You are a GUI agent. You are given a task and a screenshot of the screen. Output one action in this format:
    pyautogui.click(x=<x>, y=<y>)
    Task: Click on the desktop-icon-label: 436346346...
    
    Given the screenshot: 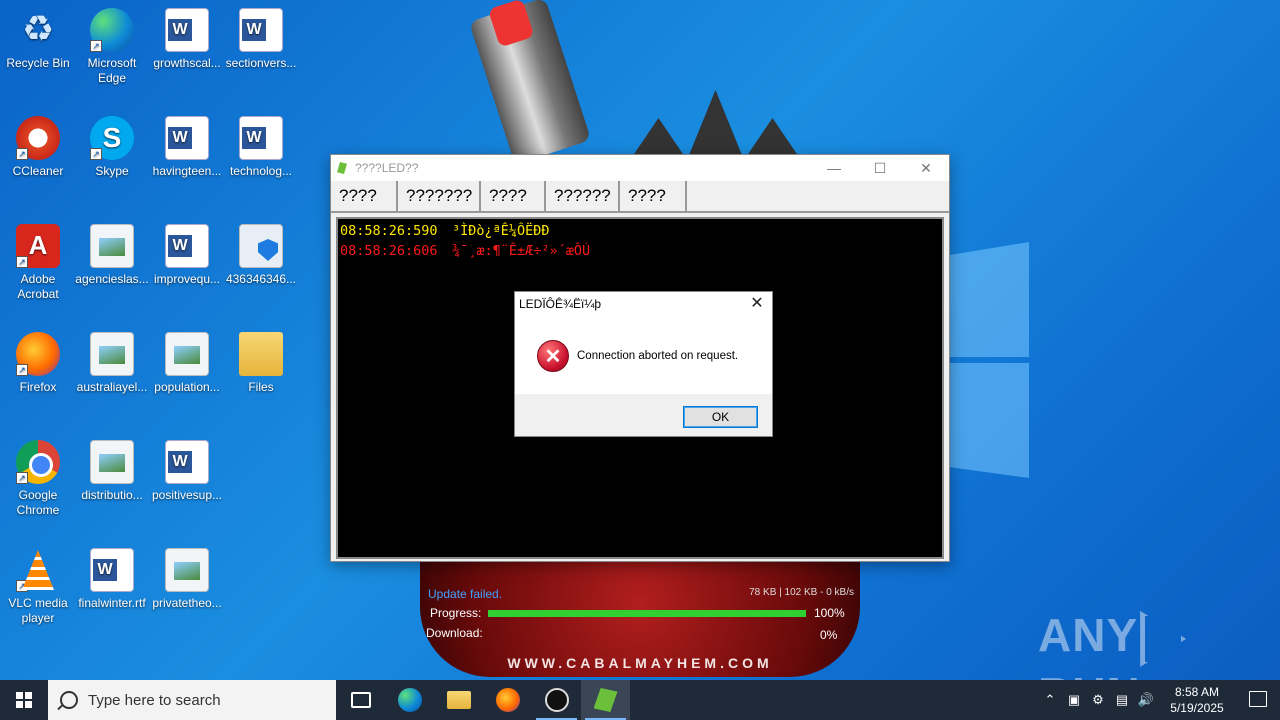 What is the action you would take?
    pyautogui.click(x=261, y=279)
    